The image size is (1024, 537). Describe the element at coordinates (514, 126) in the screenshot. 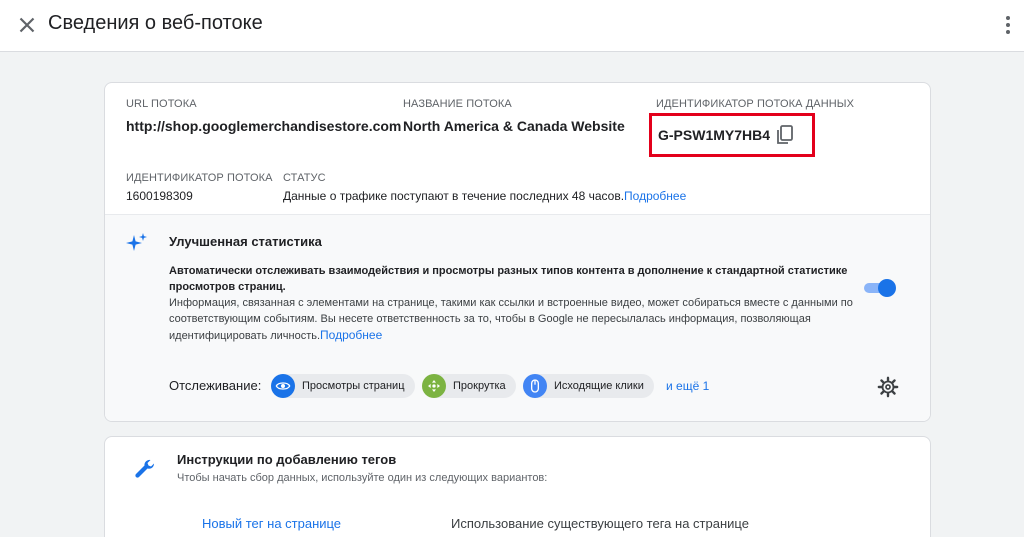

I see `name-value: North America & Canada Website` at that location.